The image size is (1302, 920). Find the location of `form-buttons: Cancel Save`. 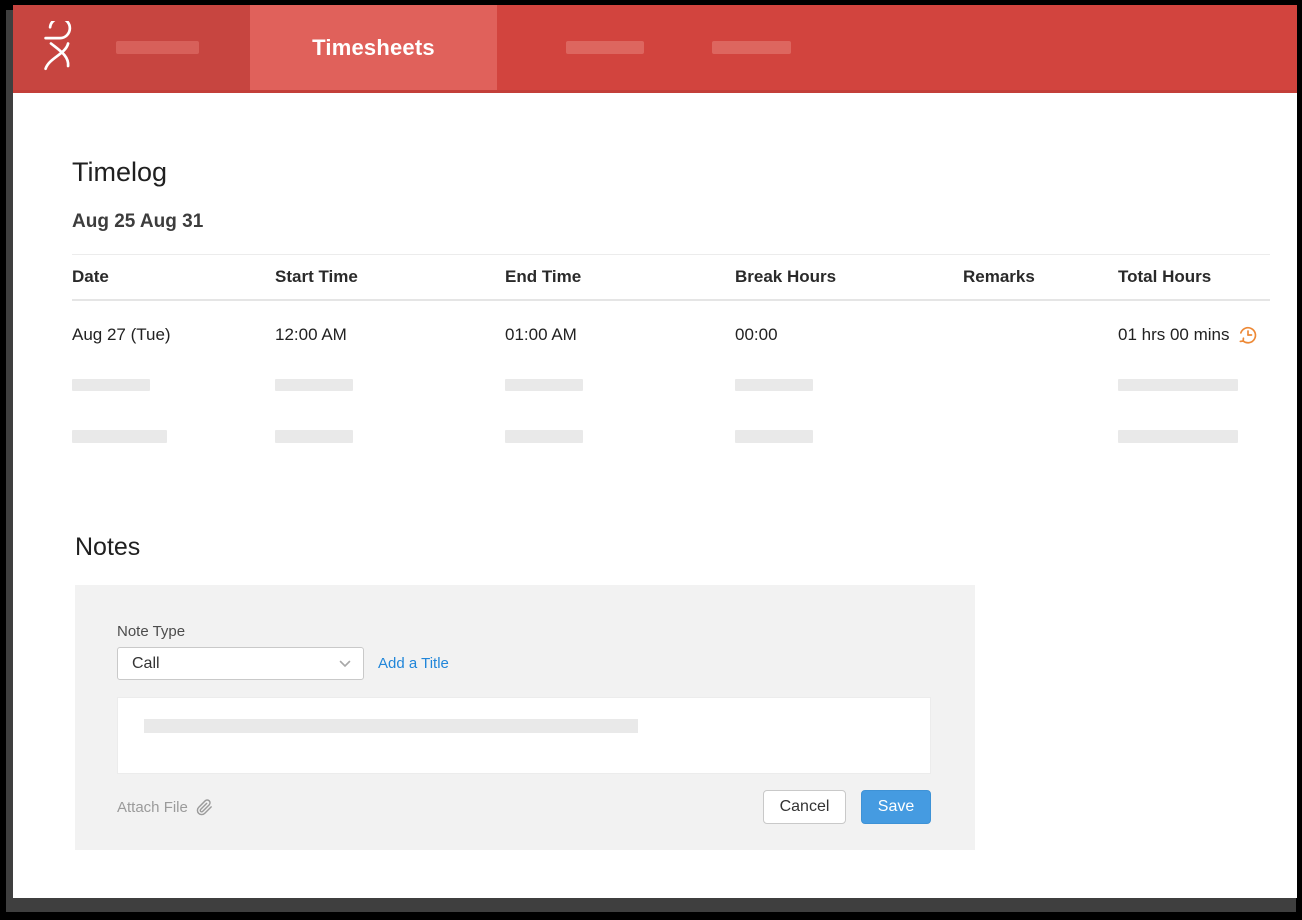

form-buttons: Cancel Save is located at coordinates (847, 807).